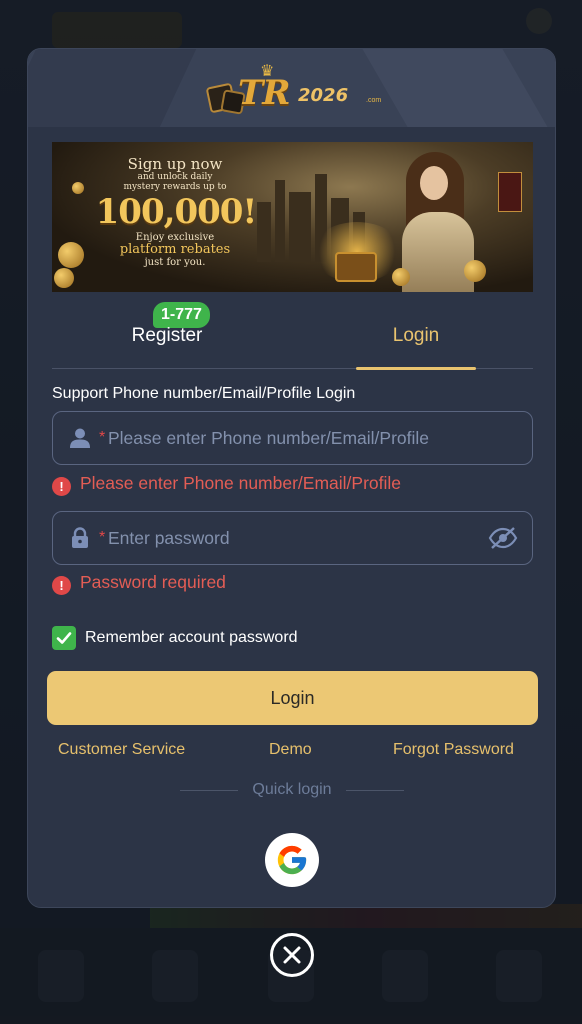 Image resolution: width=582 pixels, height=1024 pixels. What do you see at coordinates (175, 187) in the screenshot?
I see `banner-line: mystery rewards up to` at bounding box center [175, 187].